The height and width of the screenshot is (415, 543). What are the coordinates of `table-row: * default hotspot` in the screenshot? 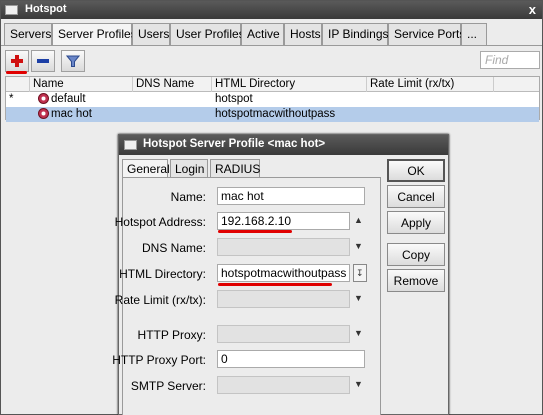 It's located at (272, 99).